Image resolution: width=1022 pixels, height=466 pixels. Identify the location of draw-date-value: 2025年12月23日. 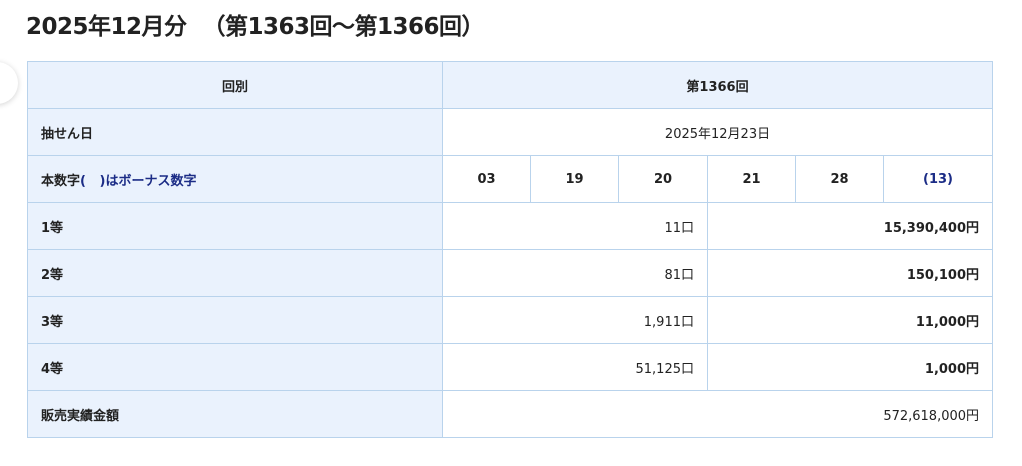
(717, 132).